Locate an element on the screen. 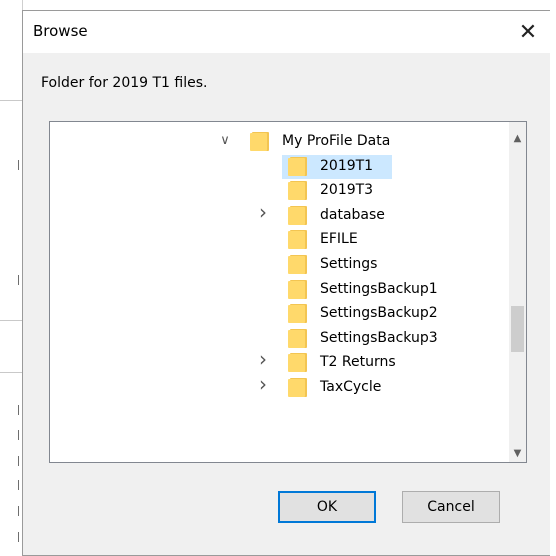 The height and width of the screenshot is (556, 556). scroll-up-arrow-icon: ▲ is located at coordinates (517, 138).